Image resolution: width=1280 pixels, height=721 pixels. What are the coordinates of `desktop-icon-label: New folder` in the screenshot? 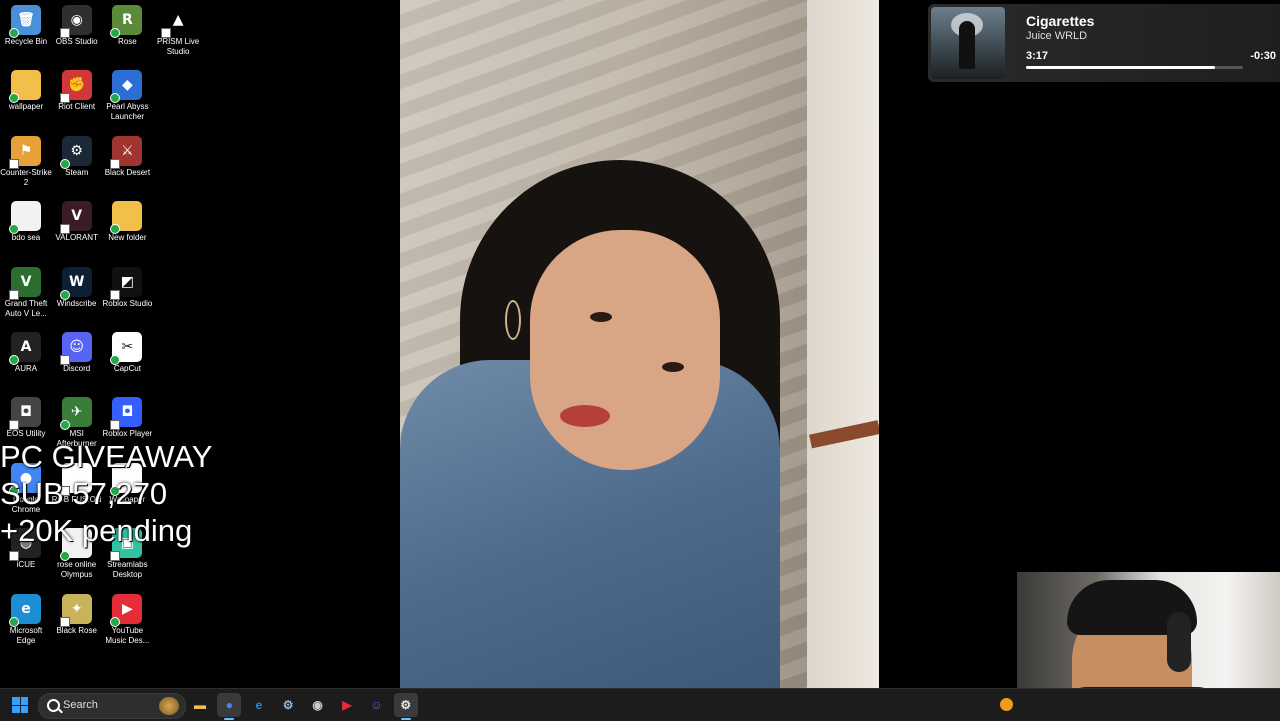 It's located at (127, 238).